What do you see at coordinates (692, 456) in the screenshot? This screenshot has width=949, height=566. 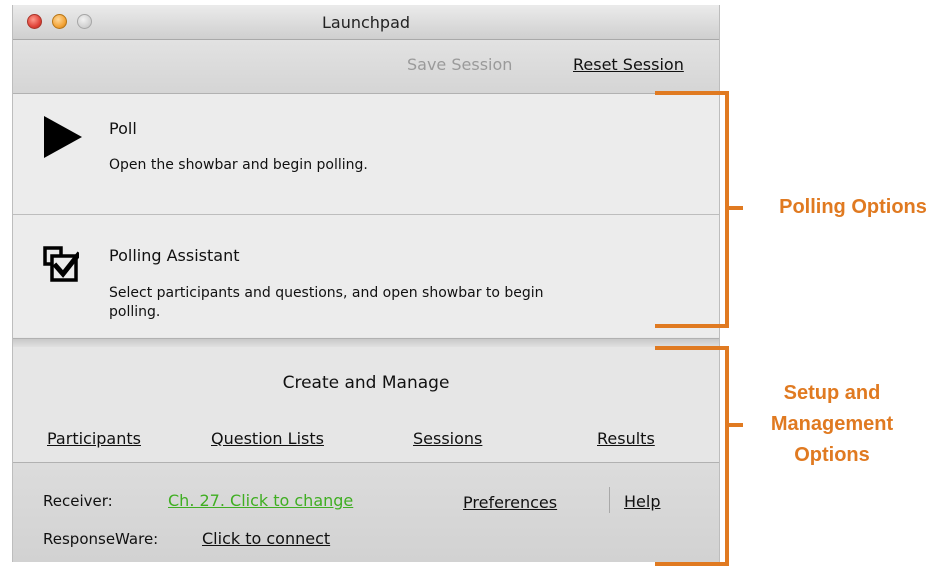 I see `setup-options-bracket` at bounding box center [692, 456].